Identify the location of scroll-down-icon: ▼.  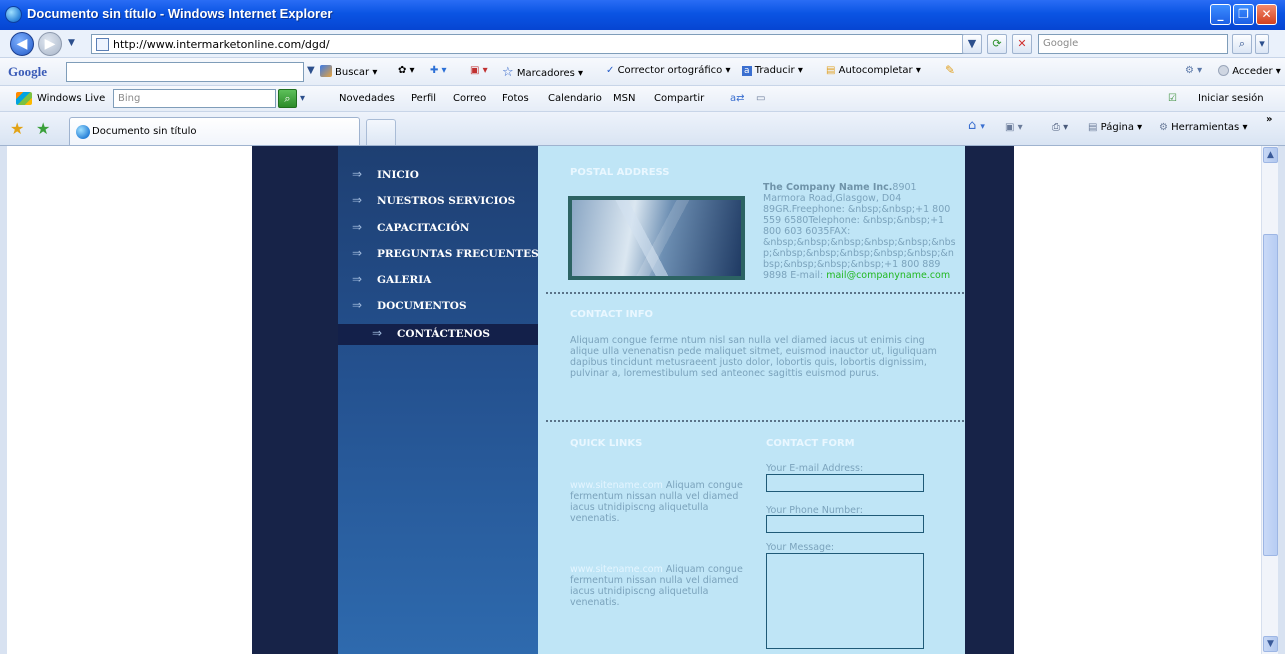
(1270, 644).